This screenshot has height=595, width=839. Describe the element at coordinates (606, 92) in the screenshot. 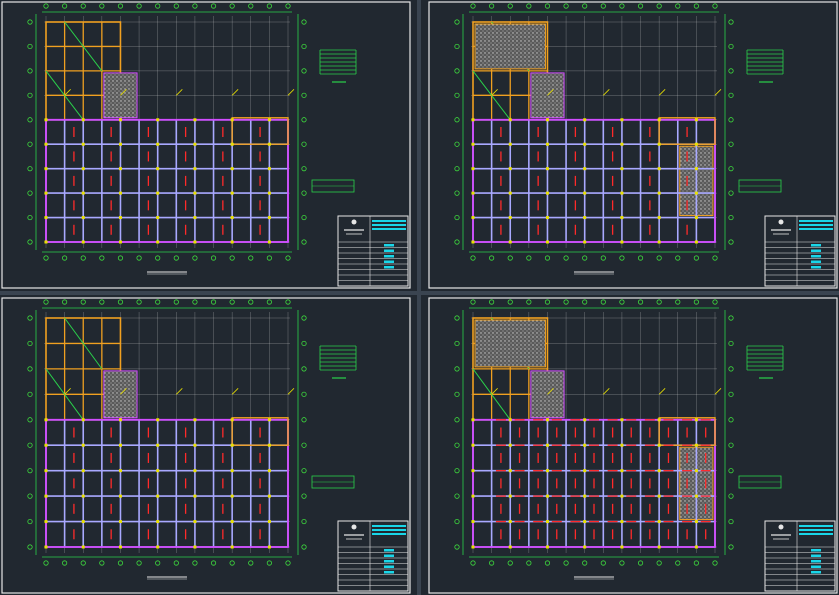

I see `annotation-leaders` at that location.